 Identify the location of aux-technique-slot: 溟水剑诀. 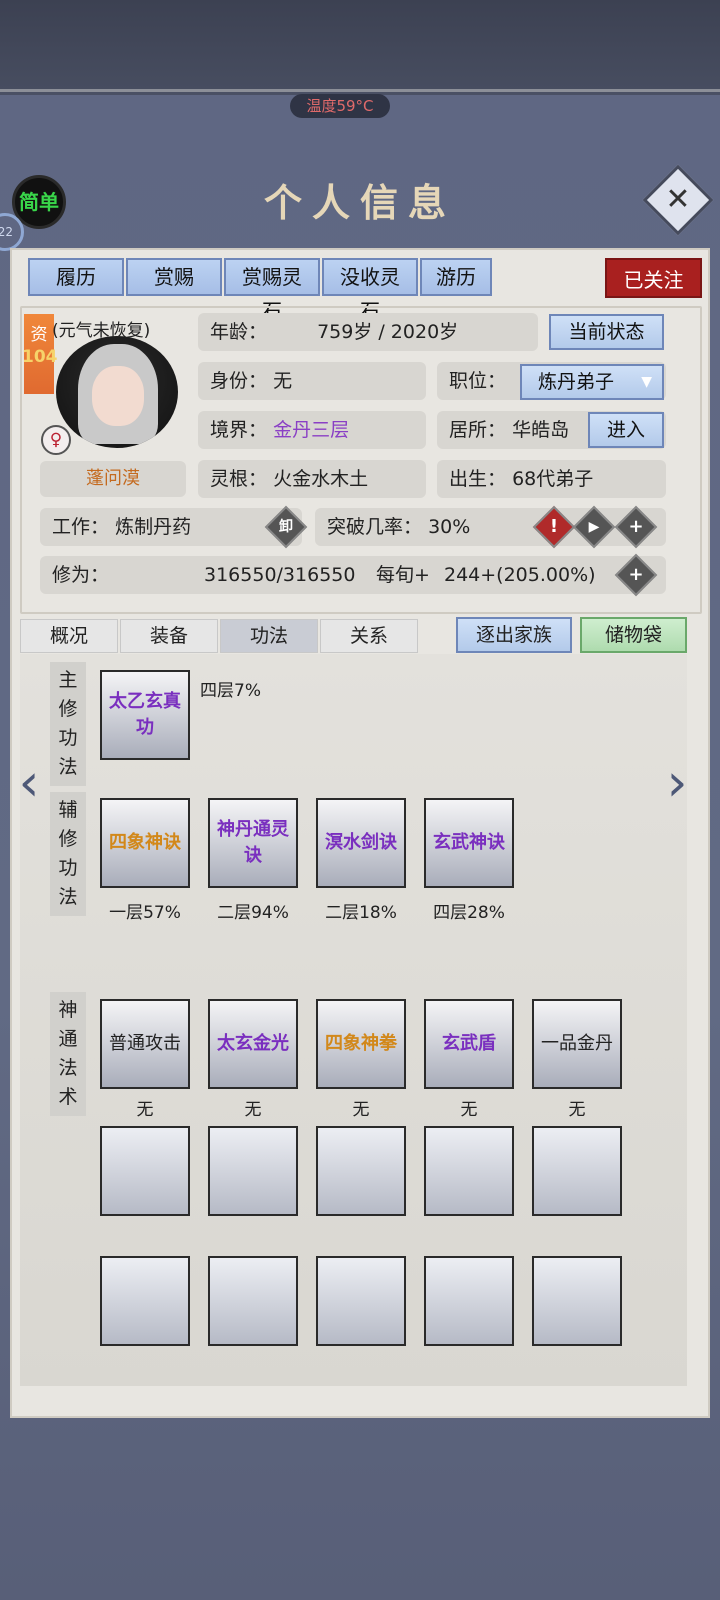
(361, 843).